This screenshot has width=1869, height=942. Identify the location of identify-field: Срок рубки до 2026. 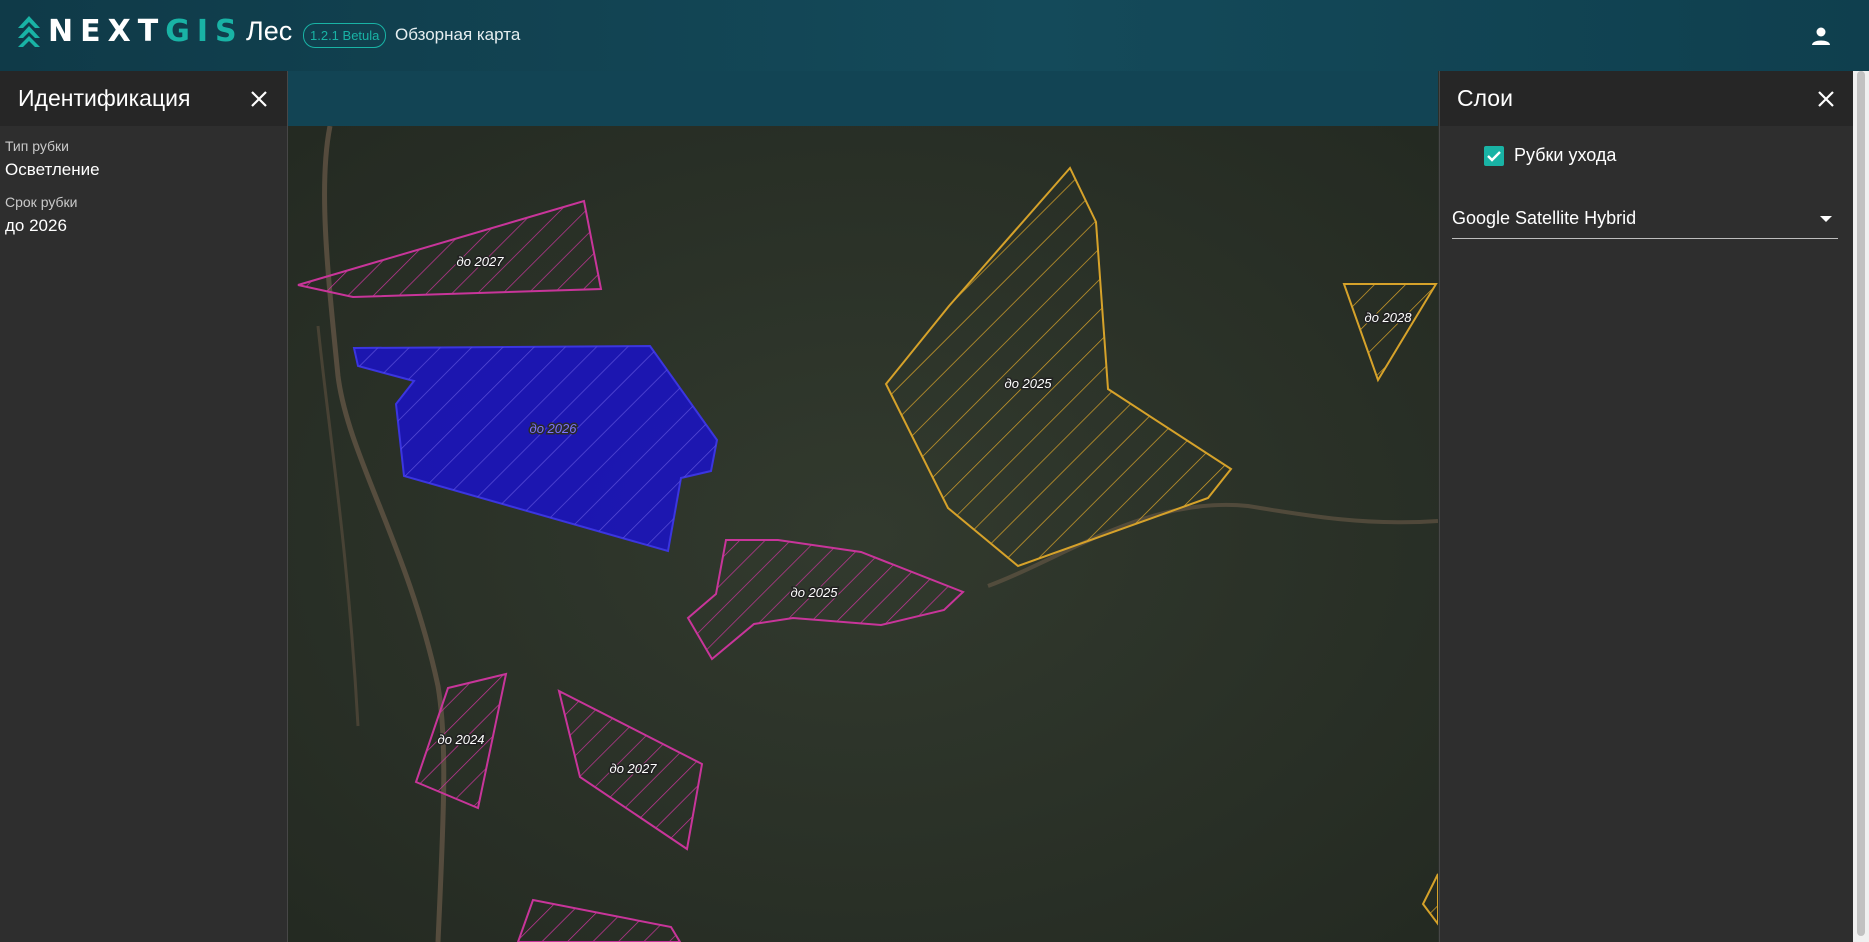
(143, 215).